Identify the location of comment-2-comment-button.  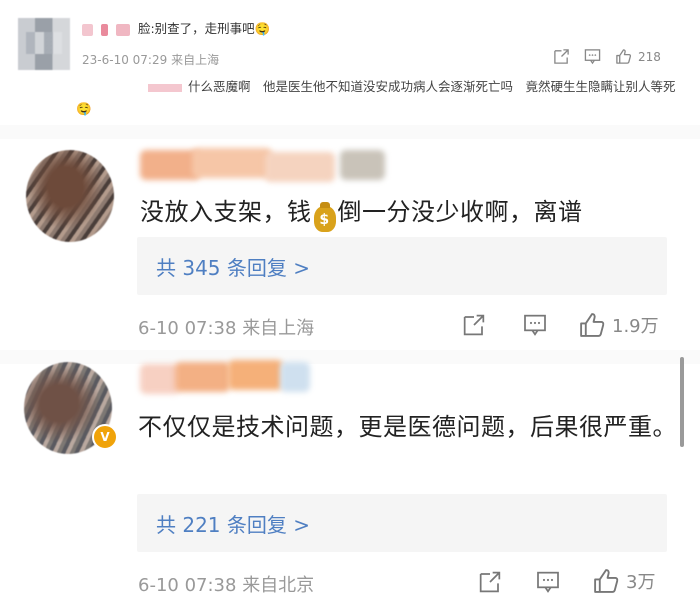
(548, 582).